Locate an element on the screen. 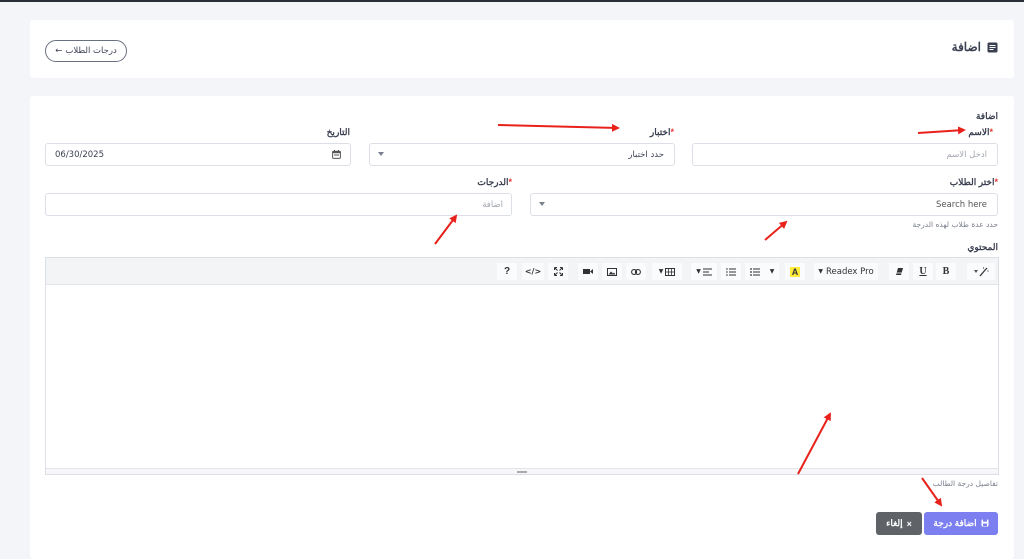 This screenshot has height=559, width=1024. help-button: ? is located at coordinates (507, 271).